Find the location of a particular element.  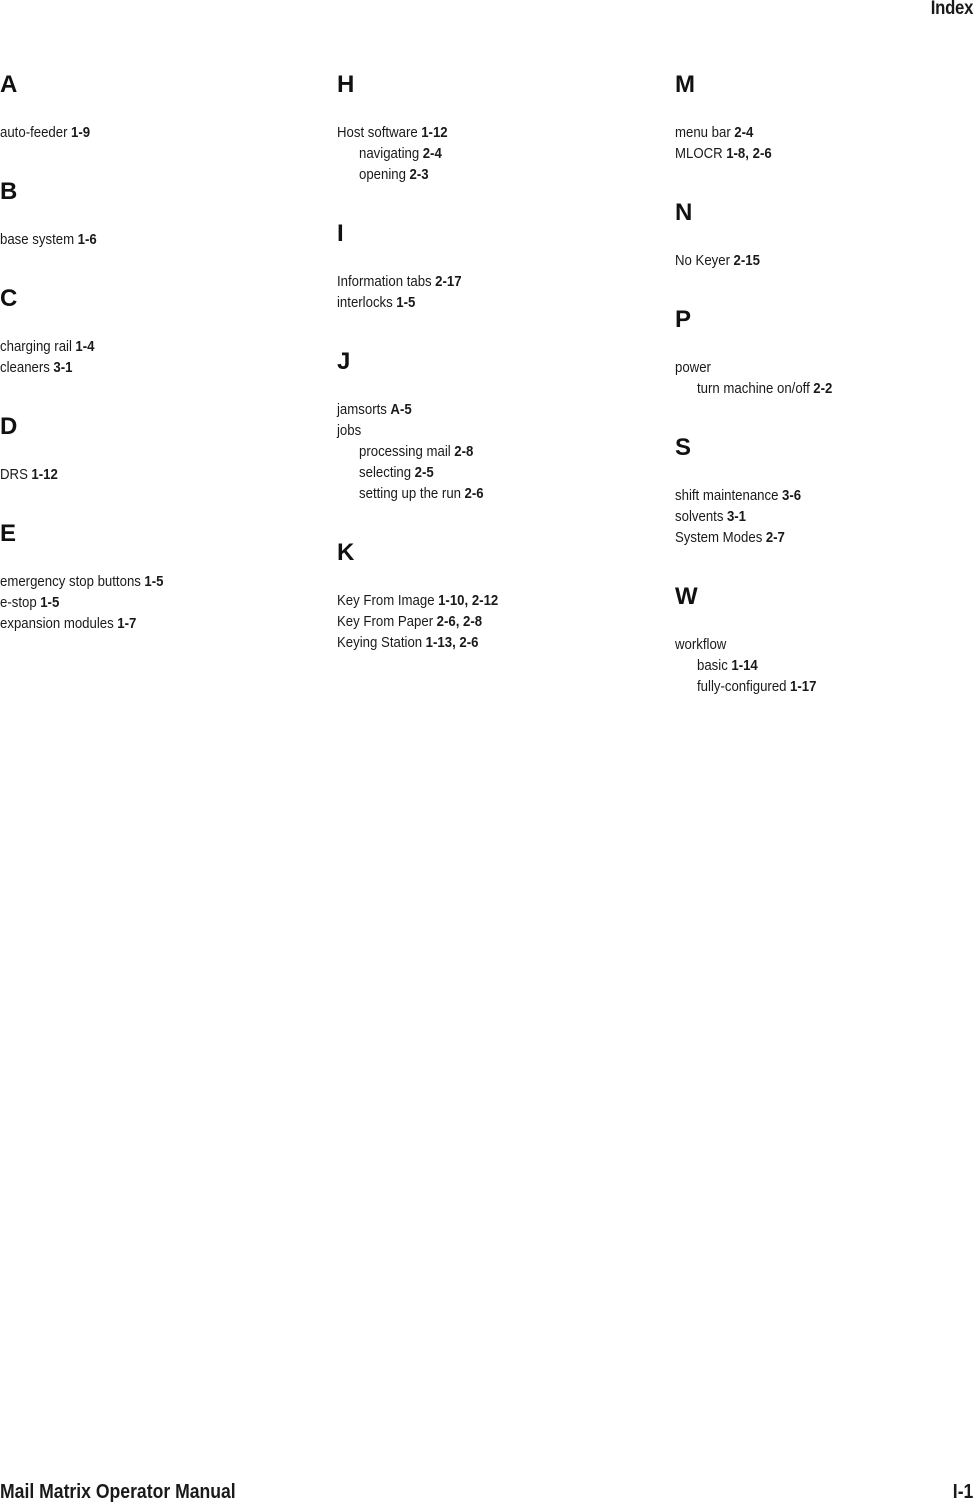

index-section-i: I Information tabs 2-17 interlocks 1-5 is located at coordinates (497, 266).